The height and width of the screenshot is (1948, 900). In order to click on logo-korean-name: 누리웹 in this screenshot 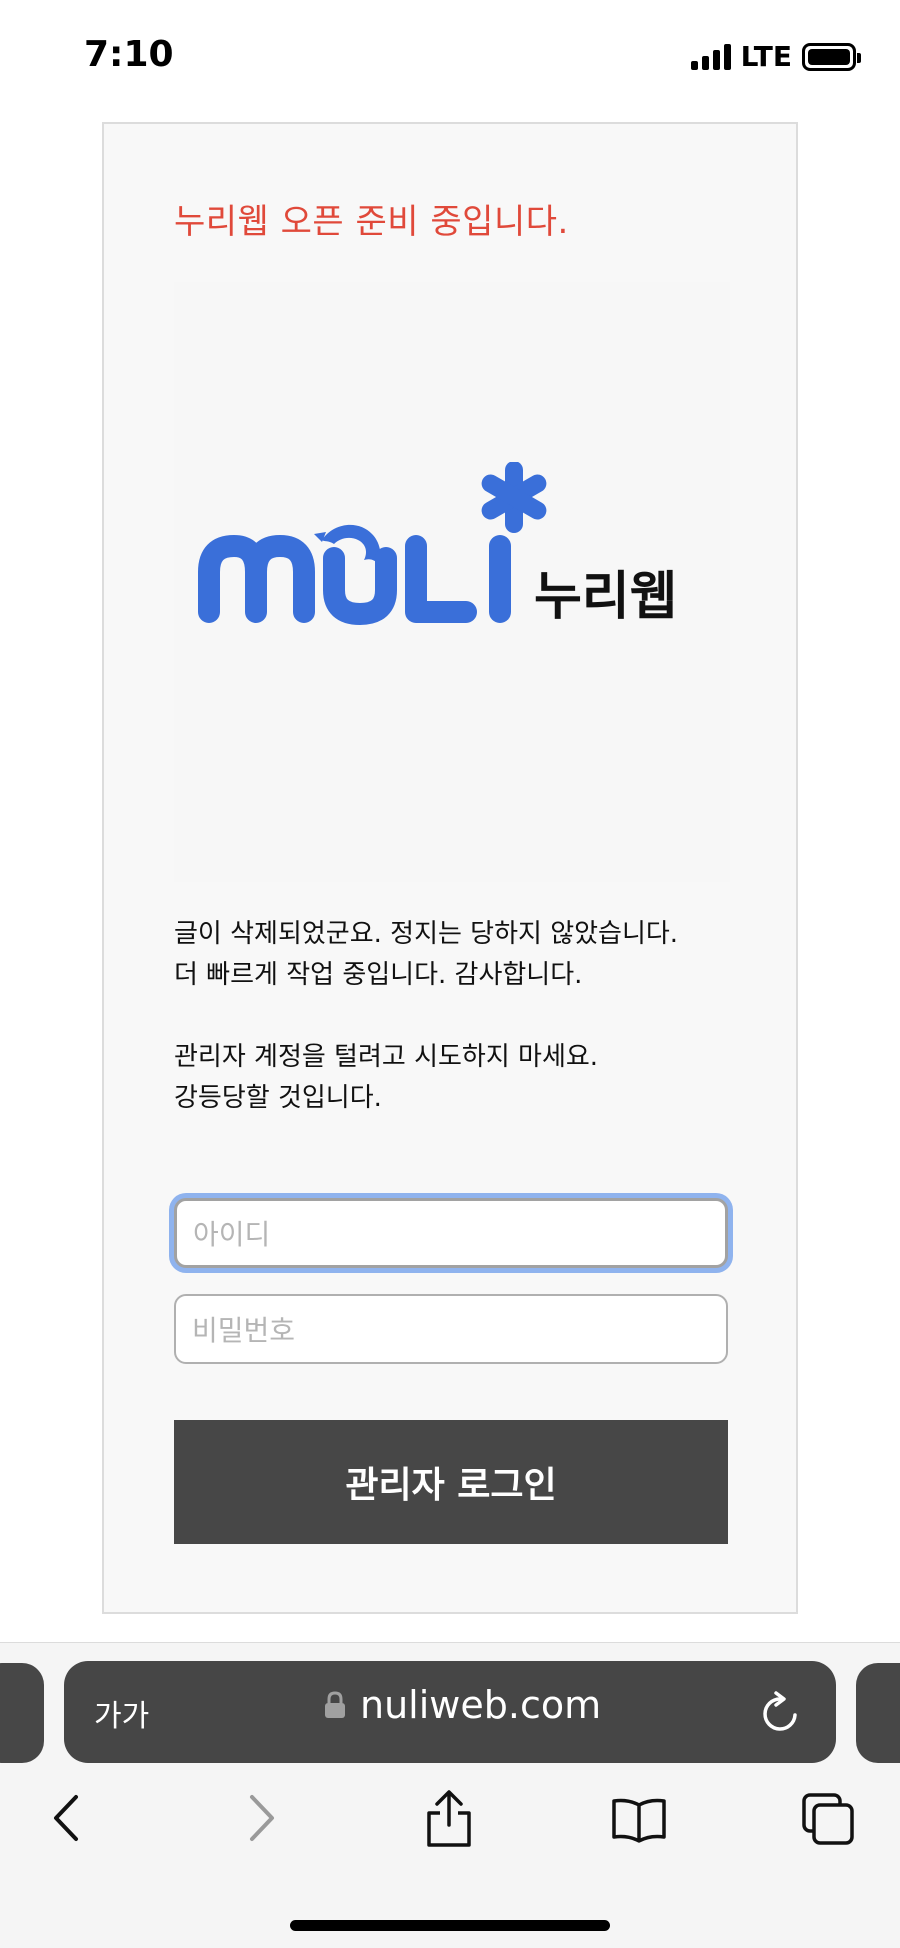, I will do `click(606, 597)`.